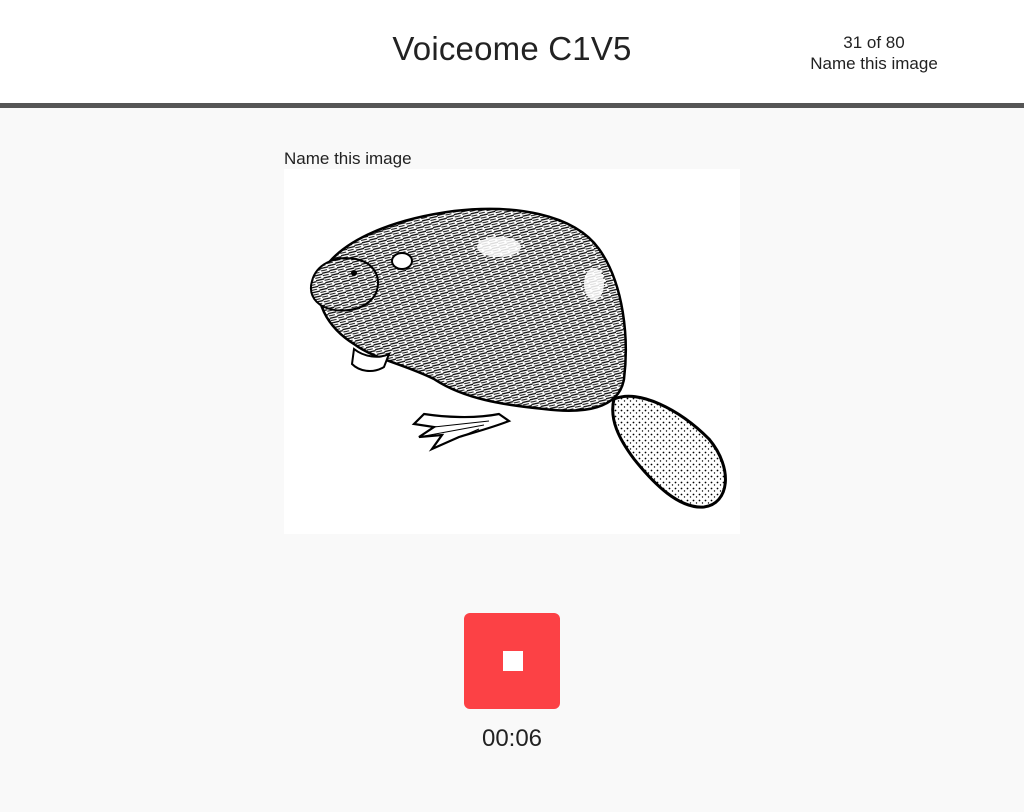  What do you see at coordinates (512, 738) in the screenshot?
I see `recording-timer: 00:06` at bounding box center [512, 738].